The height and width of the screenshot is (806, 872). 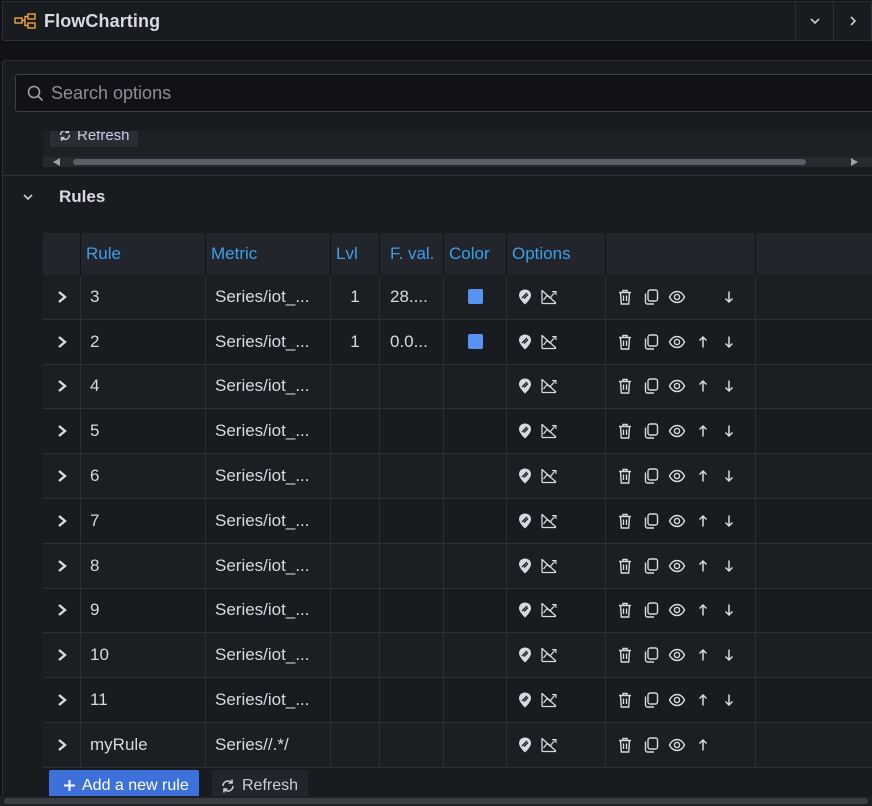 What do you see at coordinates (63, 197) in the screenshot?
I see `rules-section-header: Rules` at bounding box center [63, 197].